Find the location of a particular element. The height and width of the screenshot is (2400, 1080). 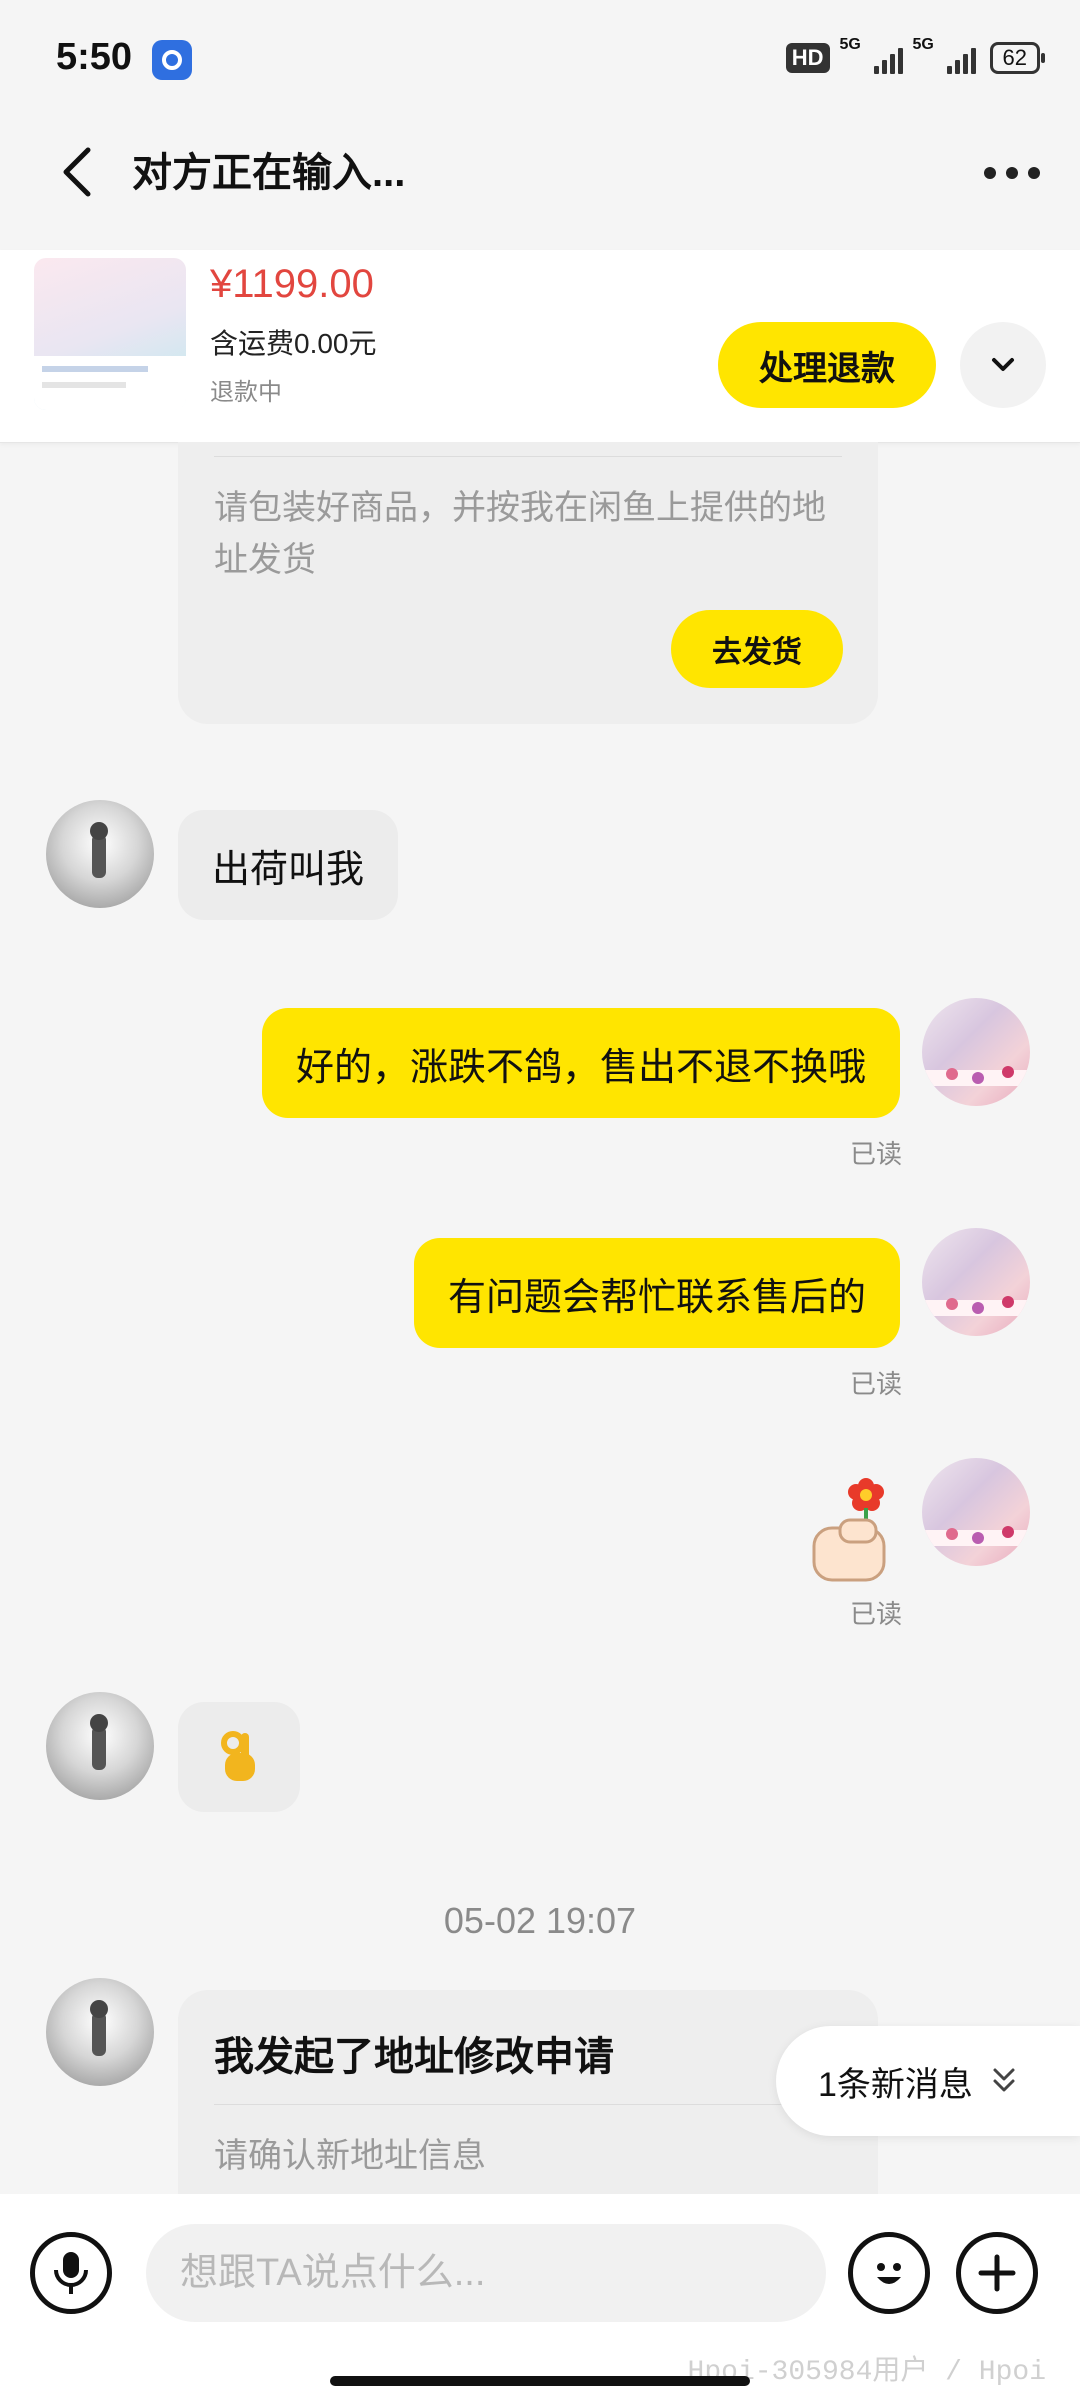

notification-app-icon is located at coordinates (172, 60).